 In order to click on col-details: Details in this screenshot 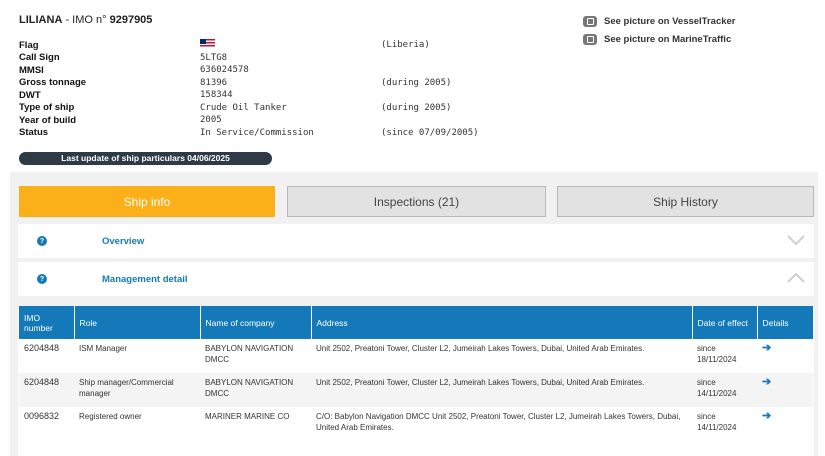, I will do `click(785, 322)`.